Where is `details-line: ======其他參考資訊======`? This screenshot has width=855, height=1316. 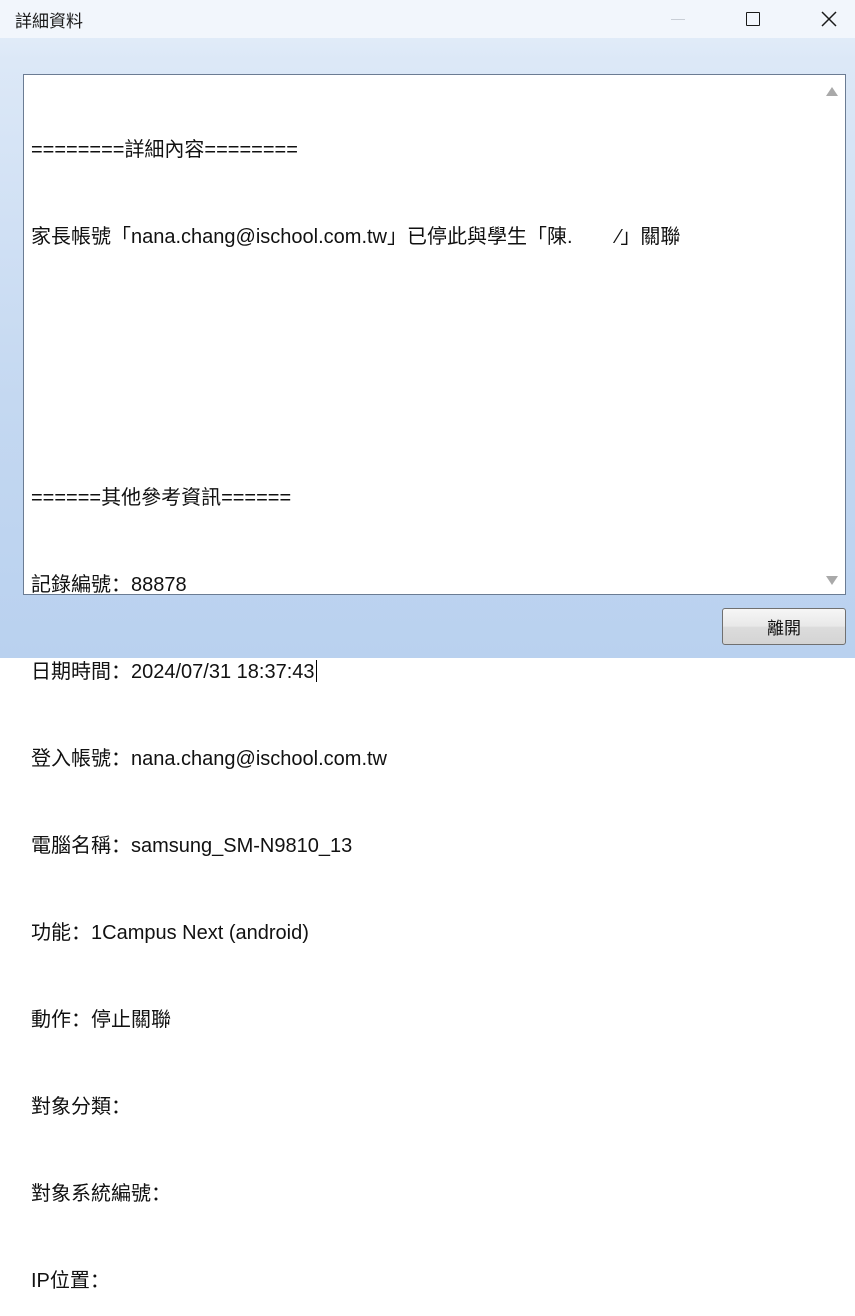 details-line: ======其他參考資訊====== is located at coordinates (161, 498).